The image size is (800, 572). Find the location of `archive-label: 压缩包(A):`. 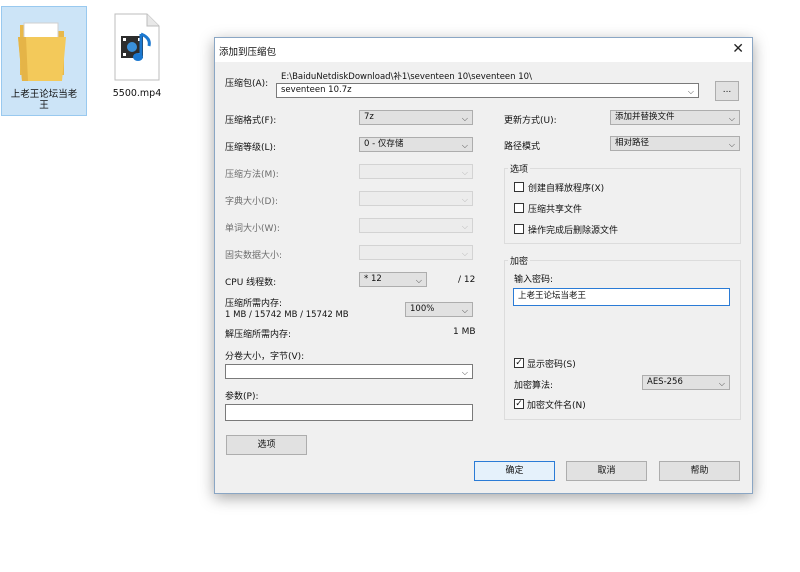

archive-label: 压缩包(A): is located at coordinates (247, 84).